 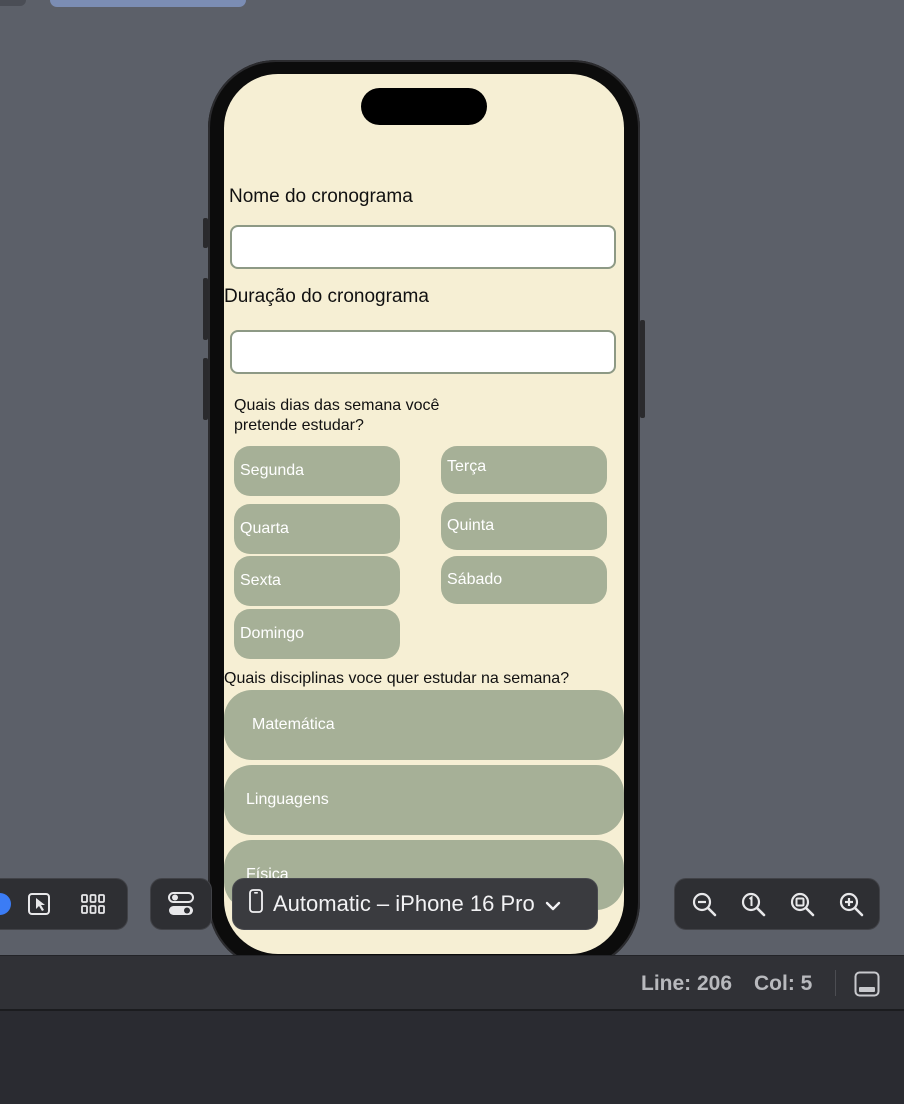 What do you see at coordinates (851, 904) in the screenshot?
I see `zoom-in-icon` at bounding box center [851, 904].